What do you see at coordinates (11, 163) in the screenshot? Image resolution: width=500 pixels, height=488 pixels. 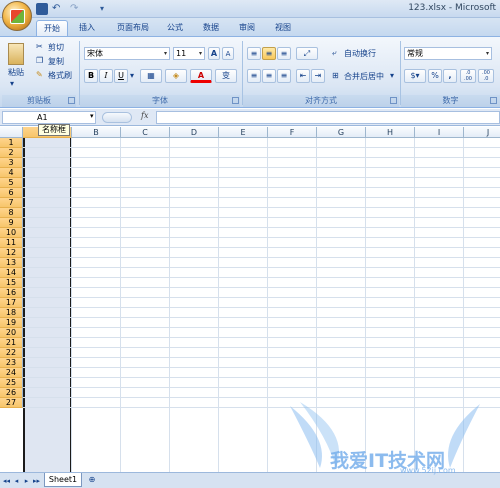 I see `row-header: 3` at bounding box center [11, 163].